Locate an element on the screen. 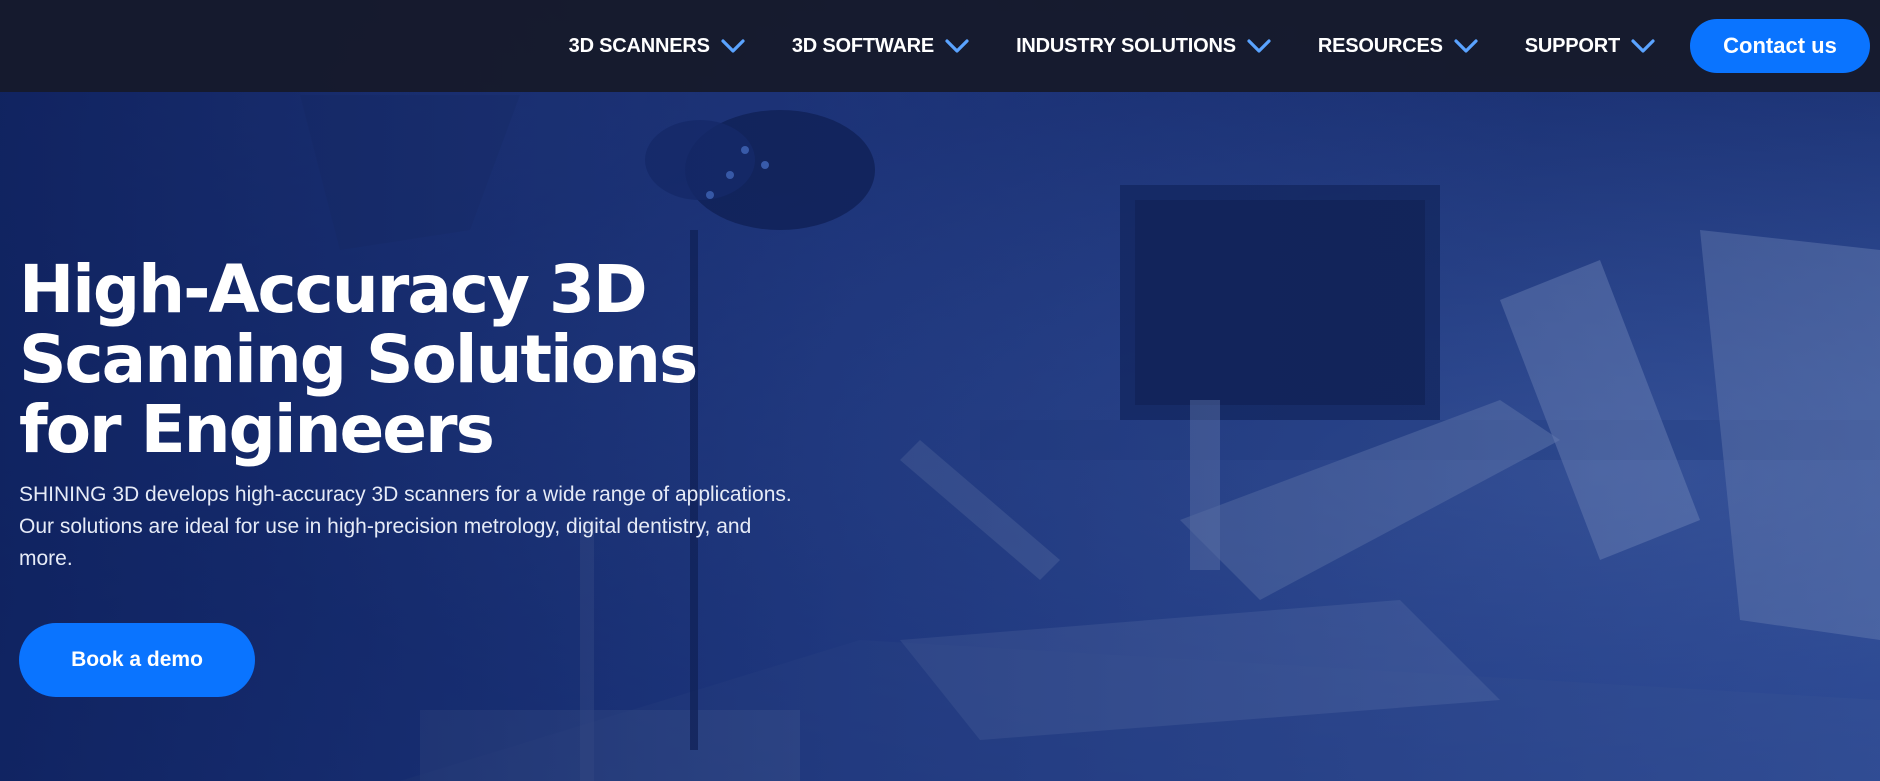  nav-item-resources: RESOURCES is located at coordinates (1398, 46).